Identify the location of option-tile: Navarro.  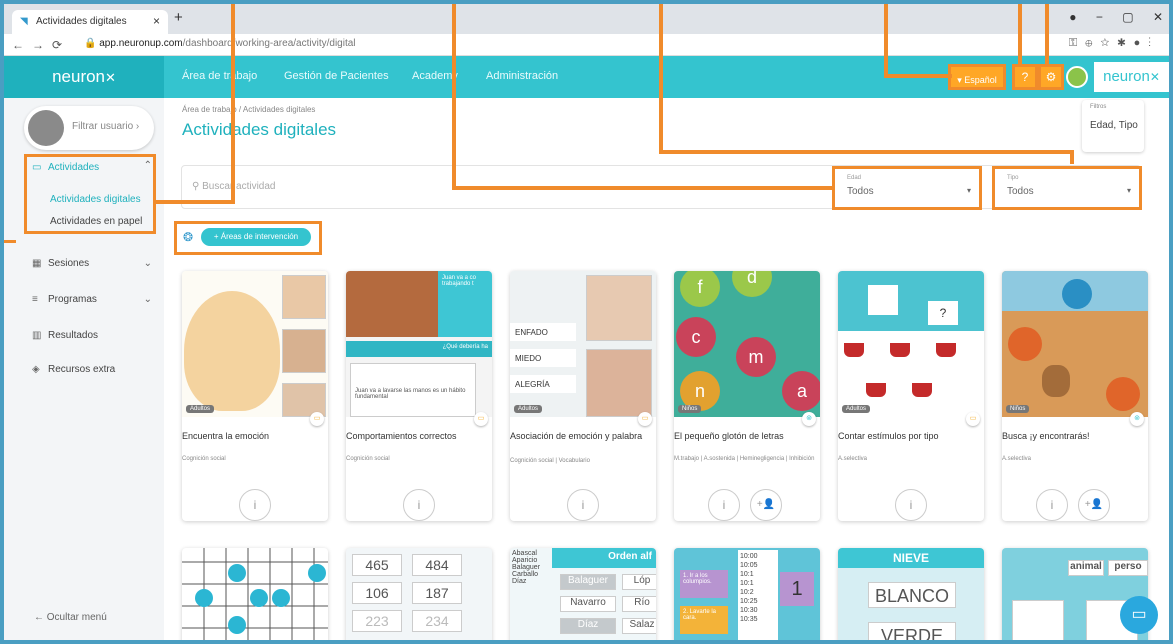
(588, 604).